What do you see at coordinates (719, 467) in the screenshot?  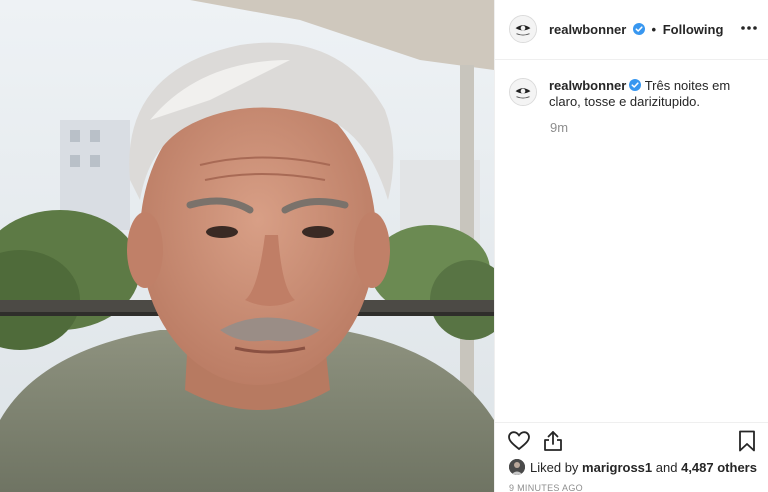 I see `likes-count: 4,487 others` at bounding box center [719, 467].